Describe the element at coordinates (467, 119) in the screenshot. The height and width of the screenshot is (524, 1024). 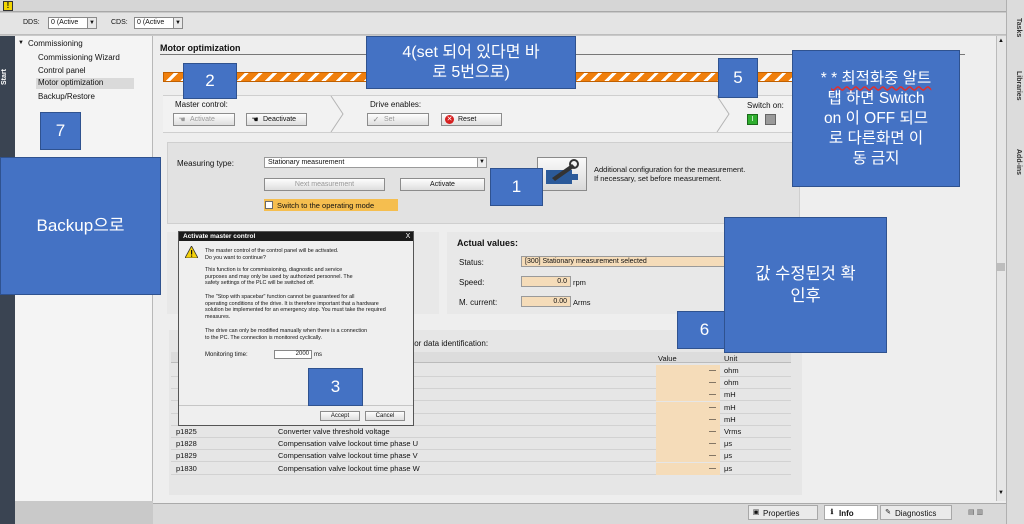
I see `reset-label: Reset` at that location.